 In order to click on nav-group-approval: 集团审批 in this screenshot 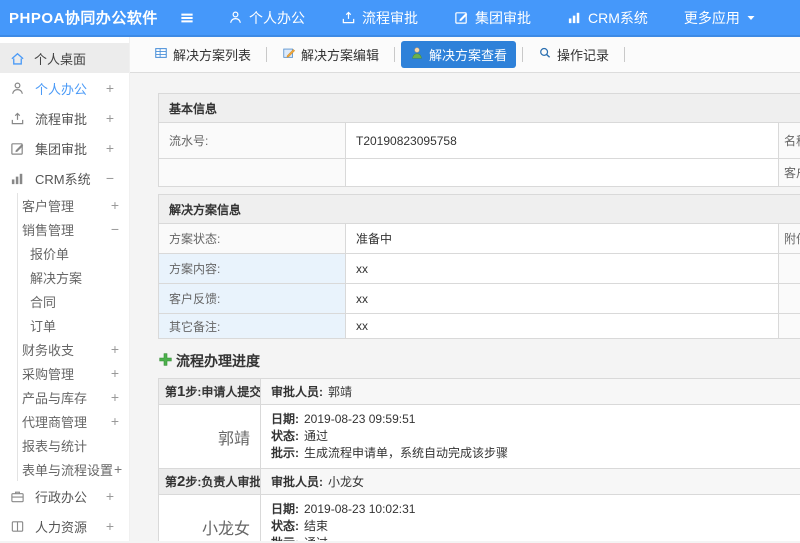, I will do `click(492, 18)`.